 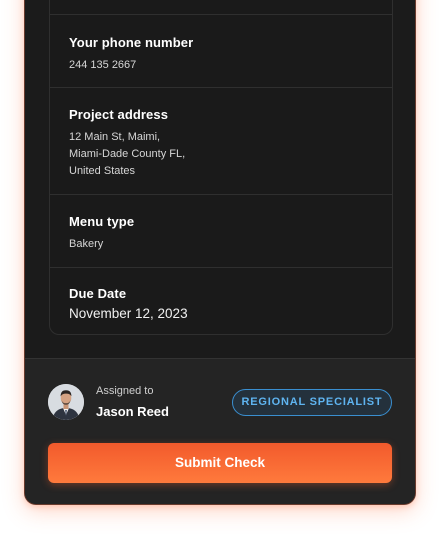 I want to click on avatar, so click(x=66, y=402).